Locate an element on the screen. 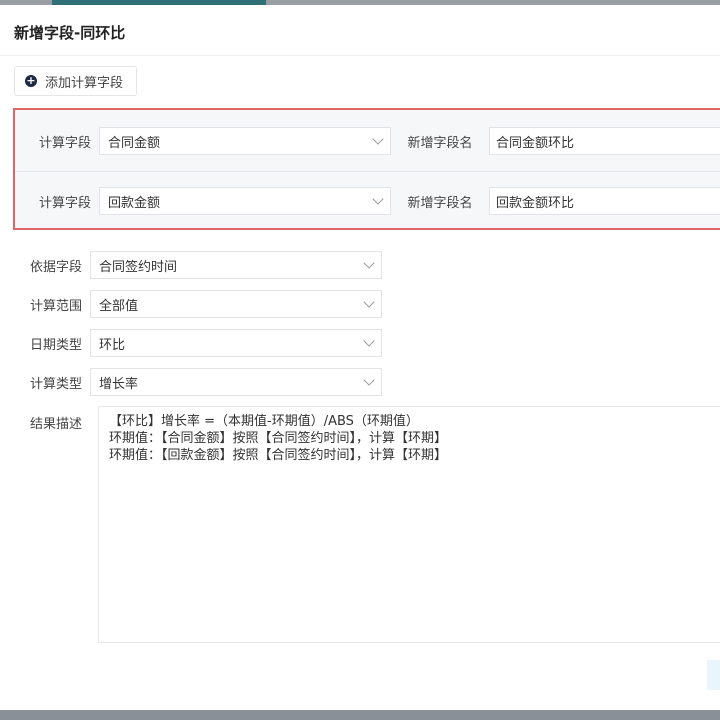 Image resolution: width=720 pixels, height=720 pixels. calc-type-select: 增长率 is located at coordinates (236, 382).